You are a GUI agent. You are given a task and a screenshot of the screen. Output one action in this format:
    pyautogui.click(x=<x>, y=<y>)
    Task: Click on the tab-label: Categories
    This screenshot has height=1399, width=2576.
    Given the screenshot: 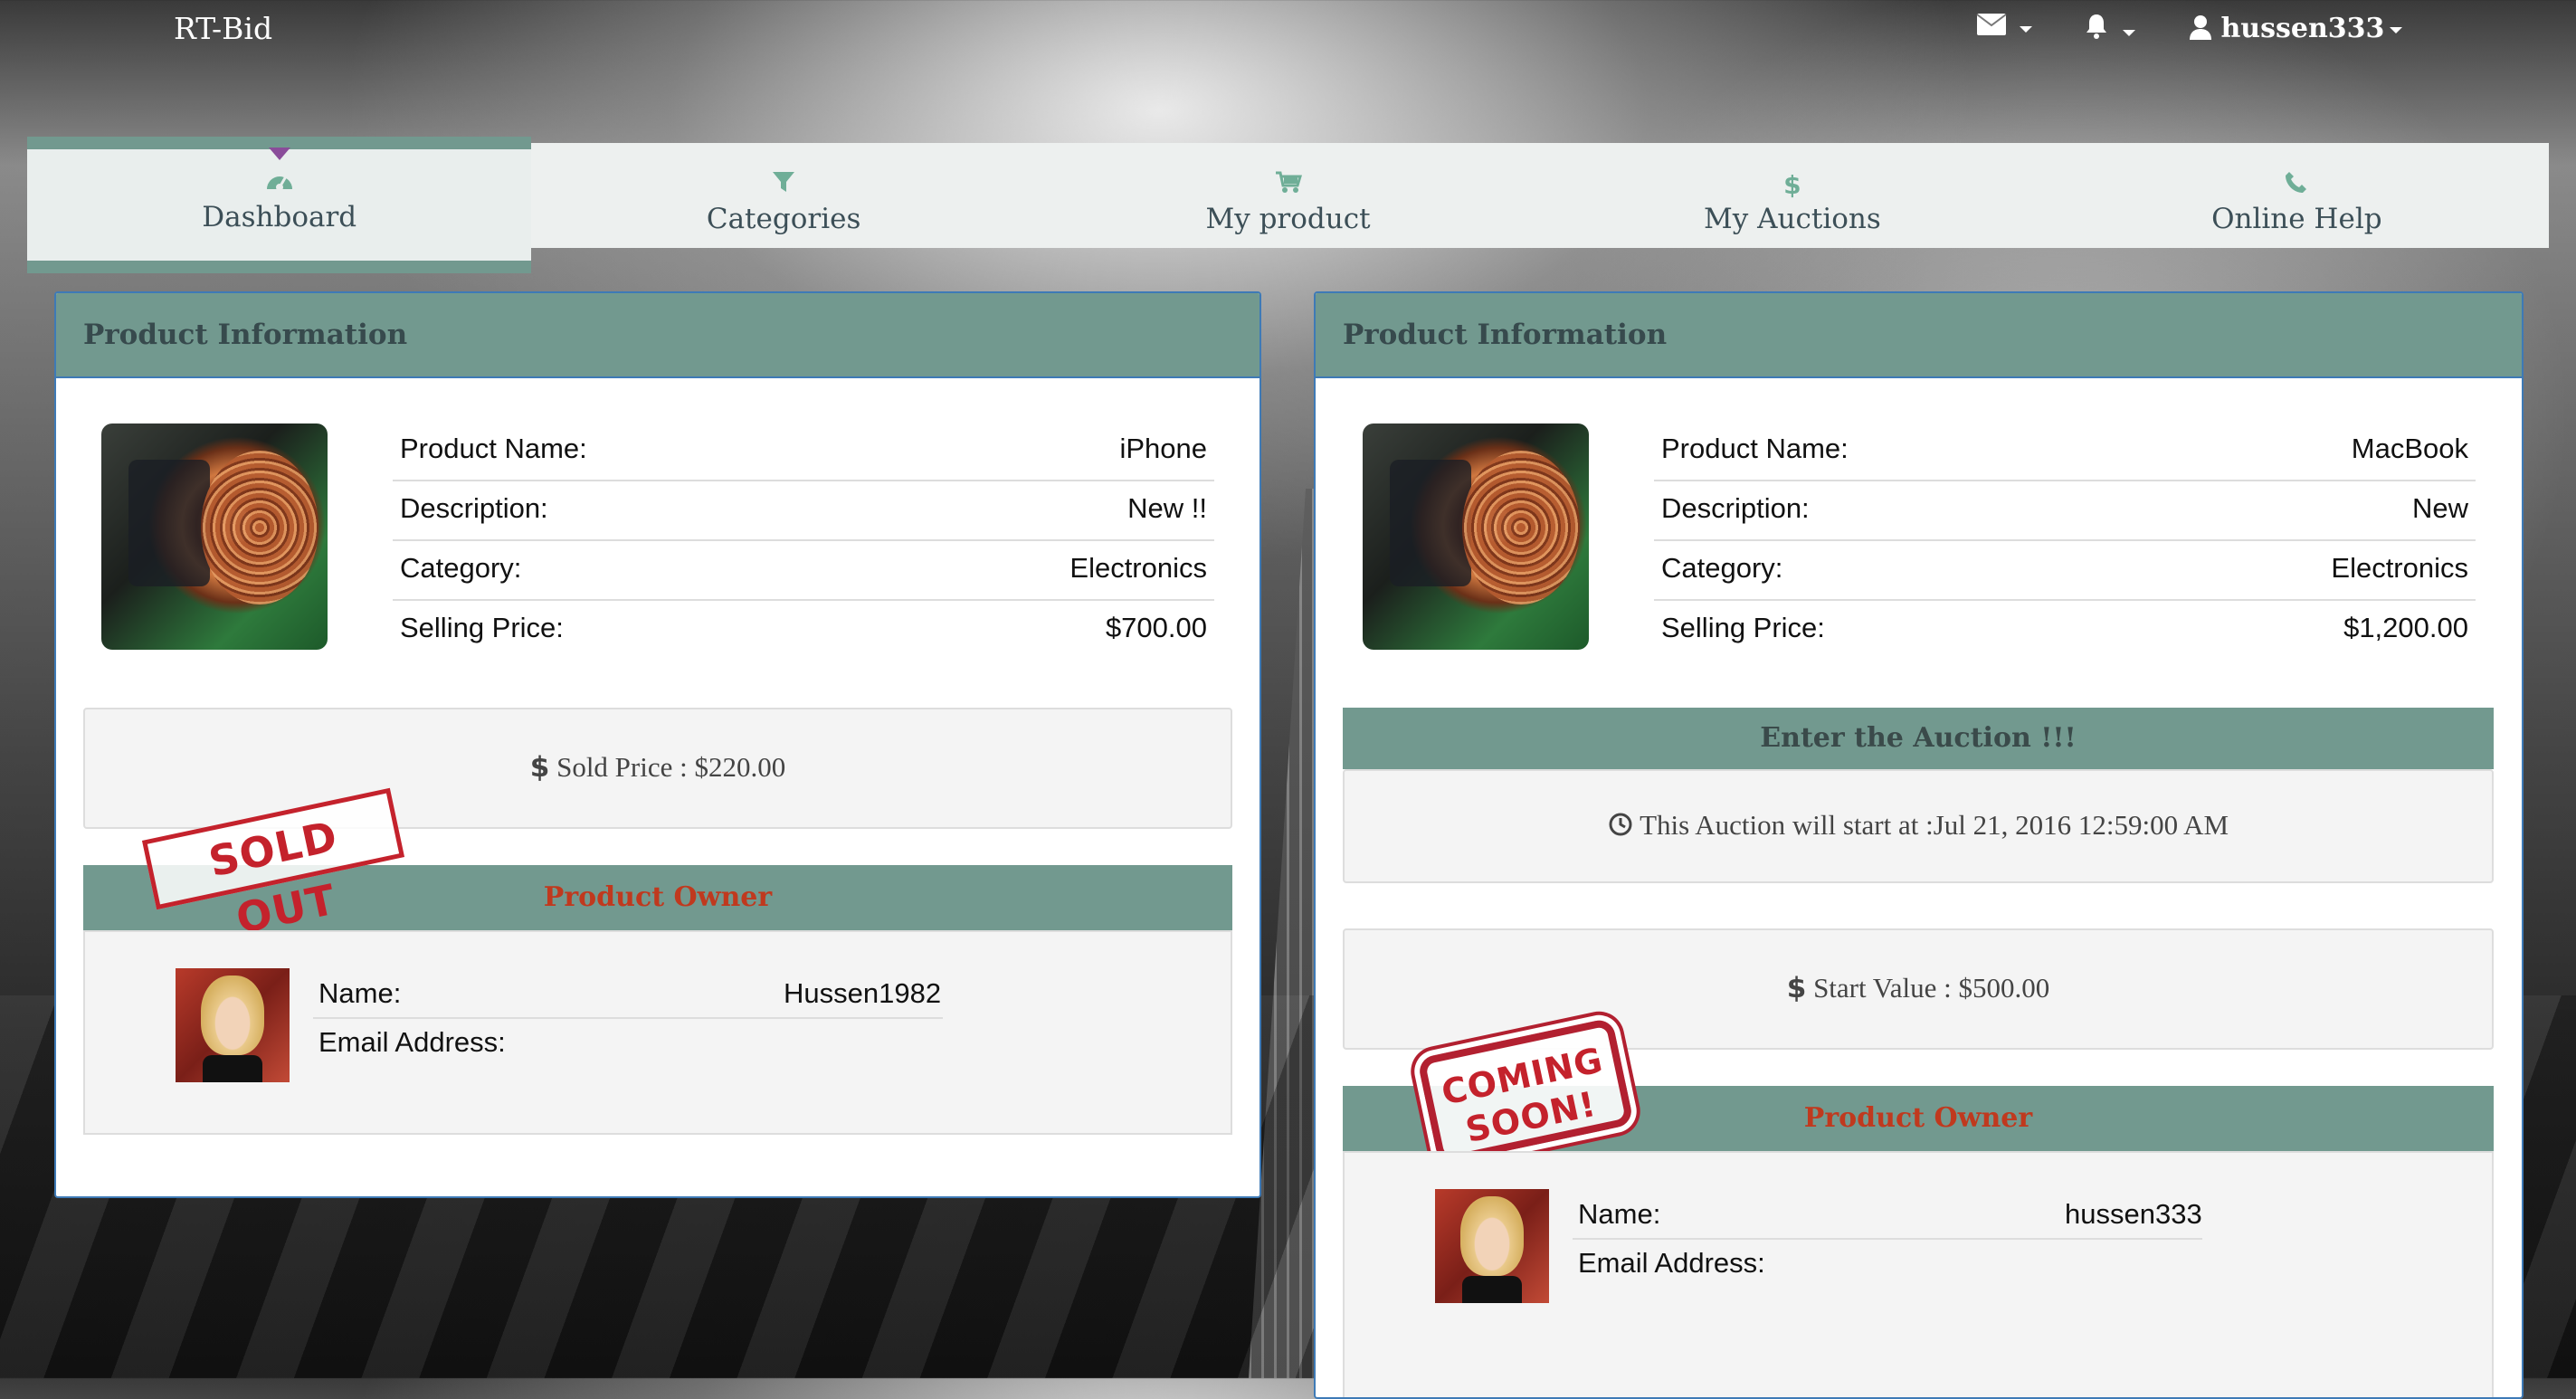 What is the action you would take?
    pyautogui.click(x=784, y=219)
    